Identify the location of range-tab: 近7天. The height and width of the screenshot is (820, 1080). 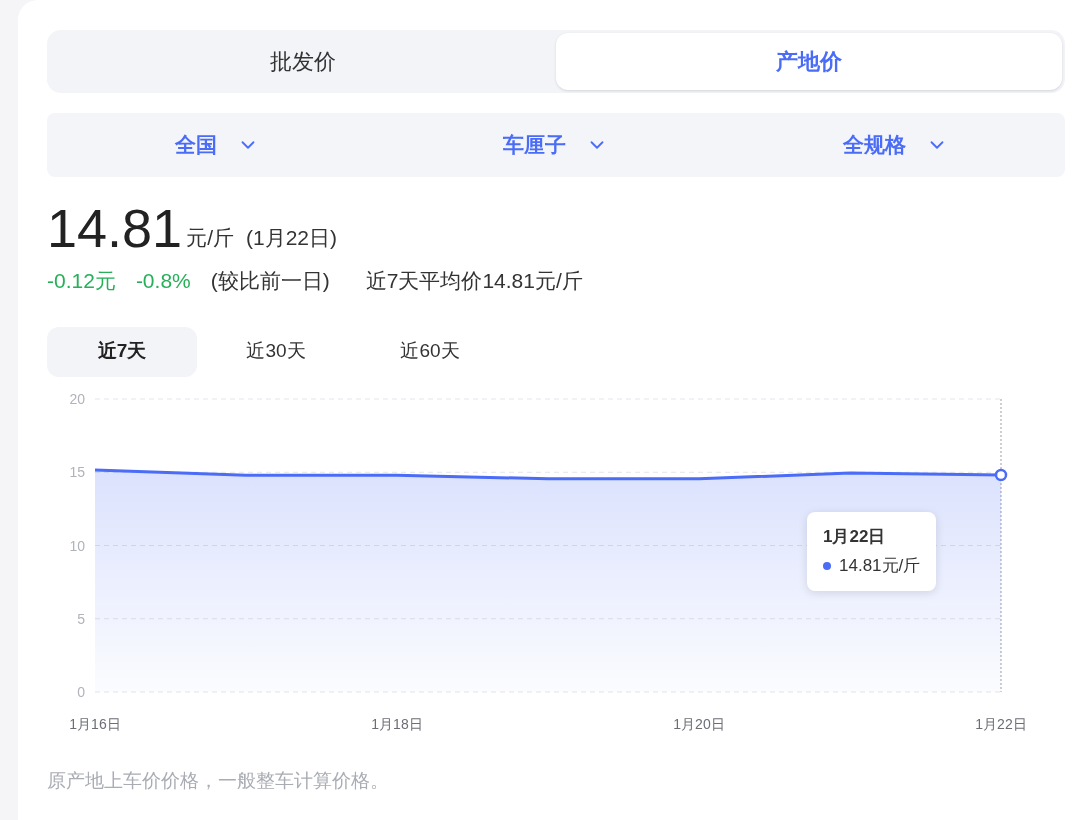
(122, 351).